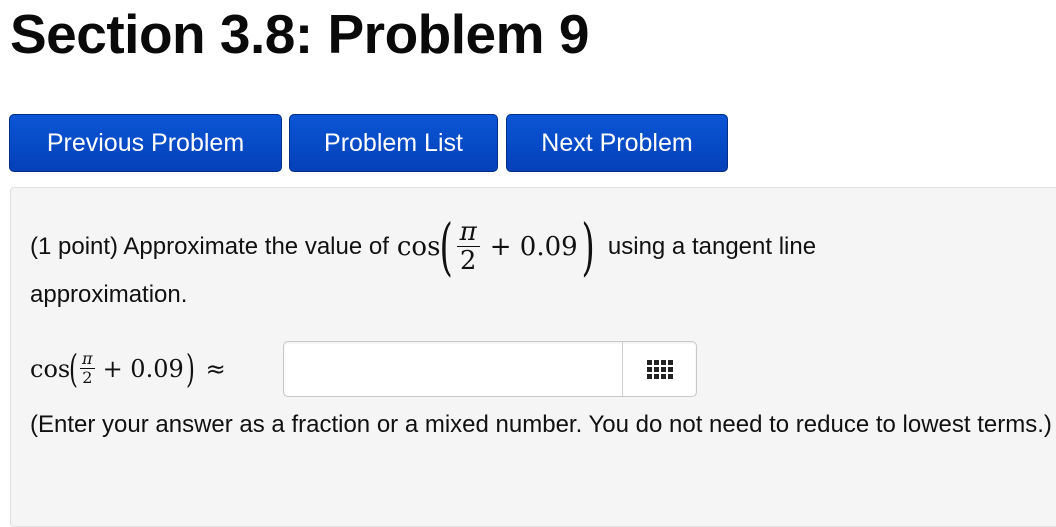 The height and width of the screenshot is (527, 1056). Describe the element at coordinates (468, 260) in the screenshot. I see `math-denominator: 2` at that location.